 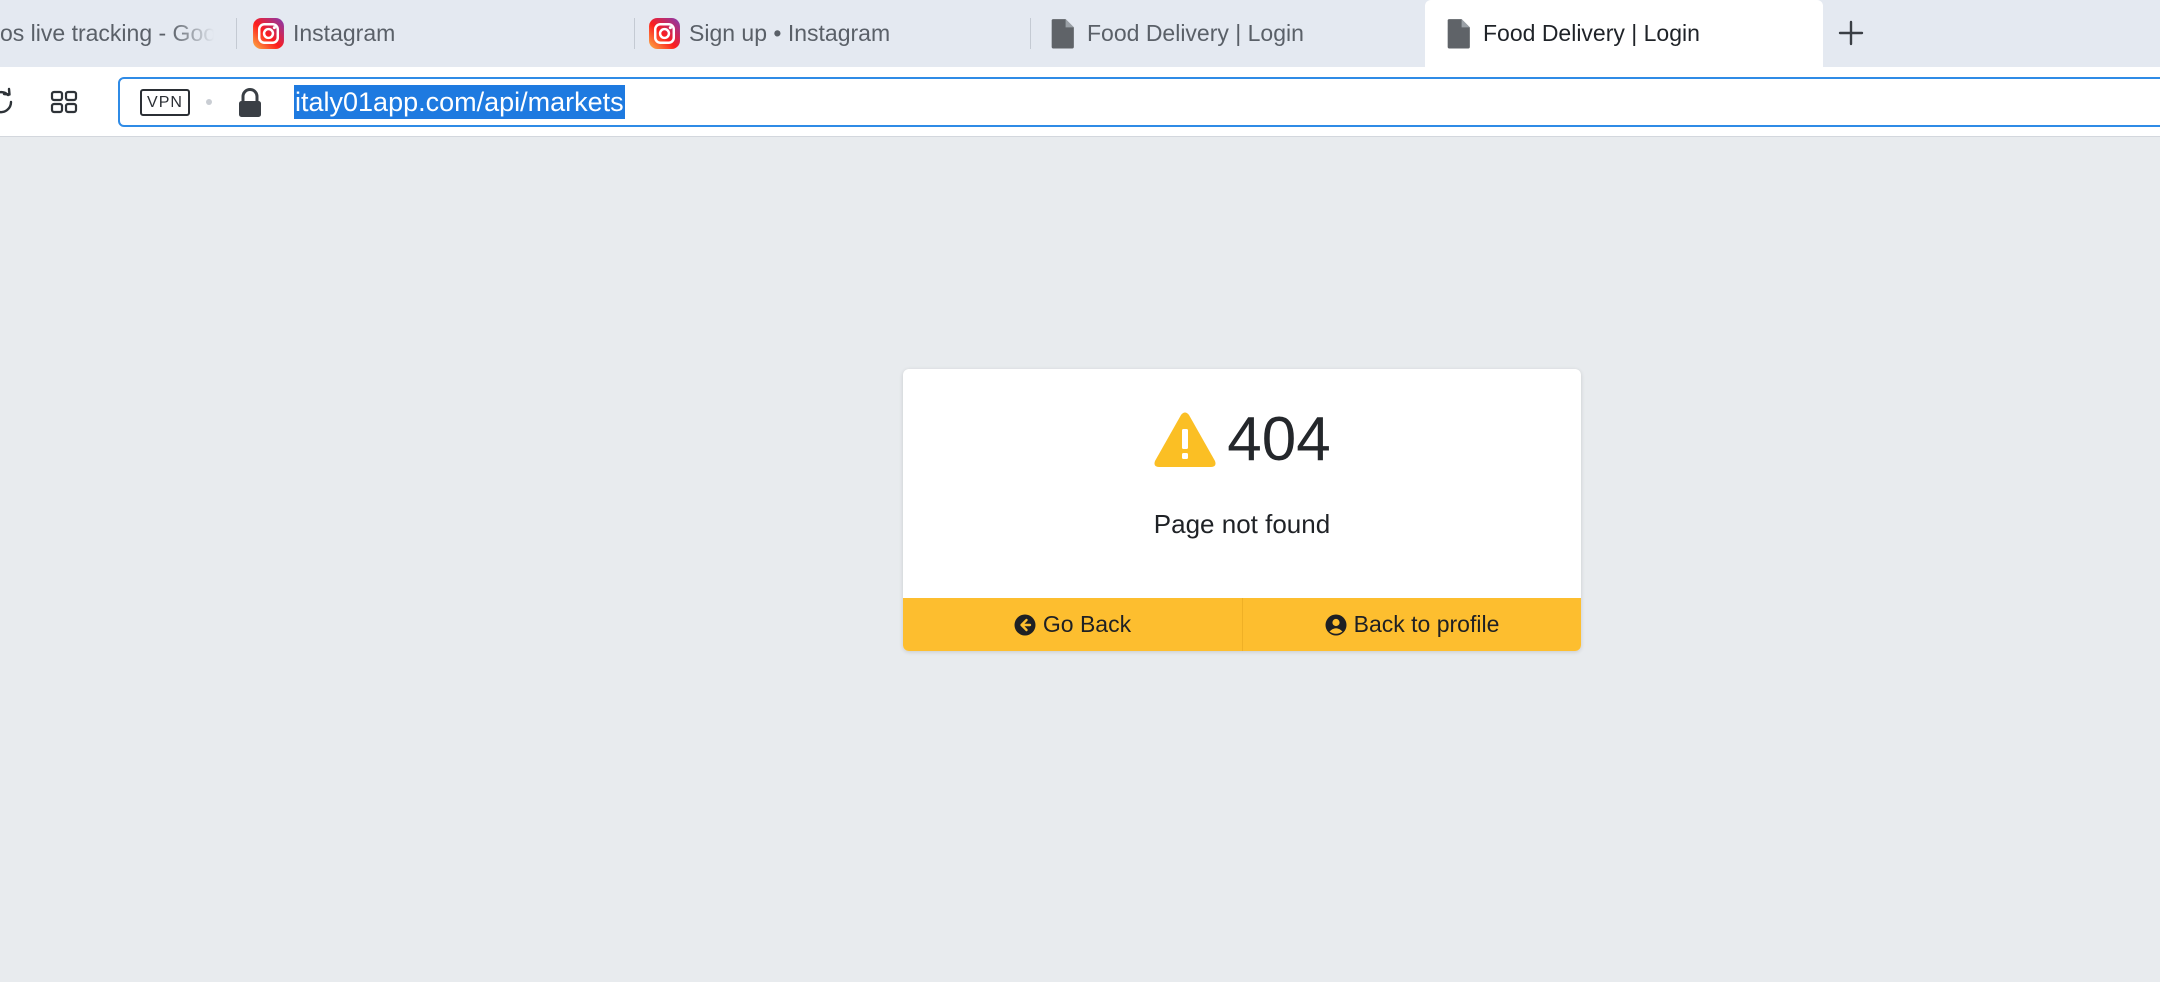 I want to click on back-to-profile-button: Back to profile, so click(x=1411, y=624).